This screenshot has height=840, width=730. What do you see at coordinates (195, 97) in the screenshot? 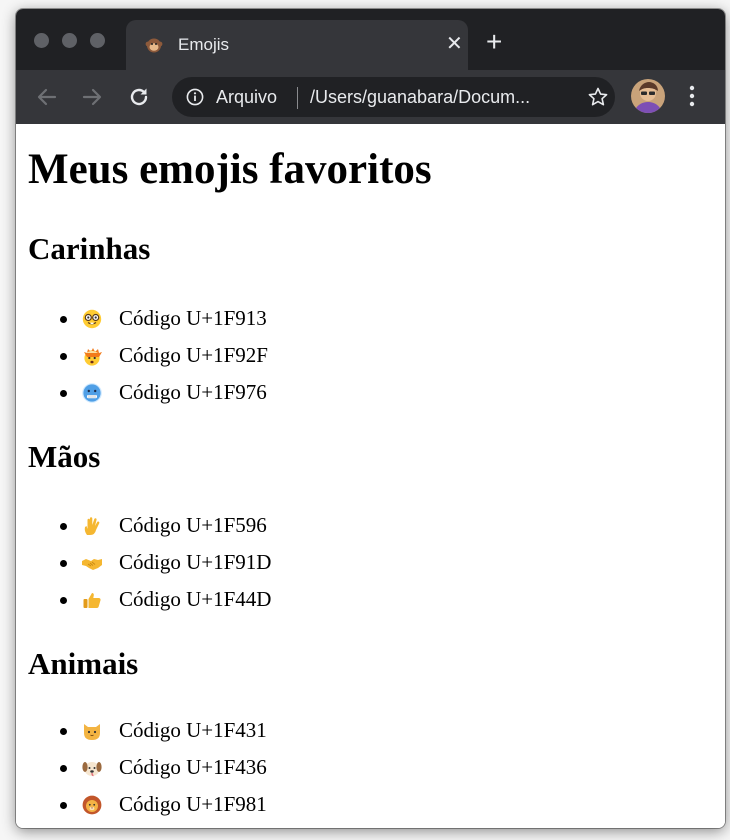
I see `info-icon` at bounding box center [195, 97].